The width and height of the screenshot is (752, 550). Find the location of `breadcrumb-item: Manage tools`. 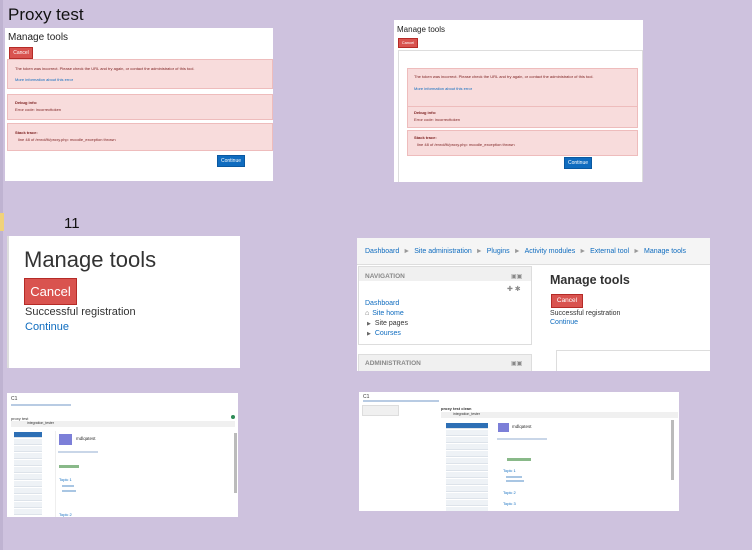

breadcrumb-item: Manage tools is located at coordinates (665, 251).